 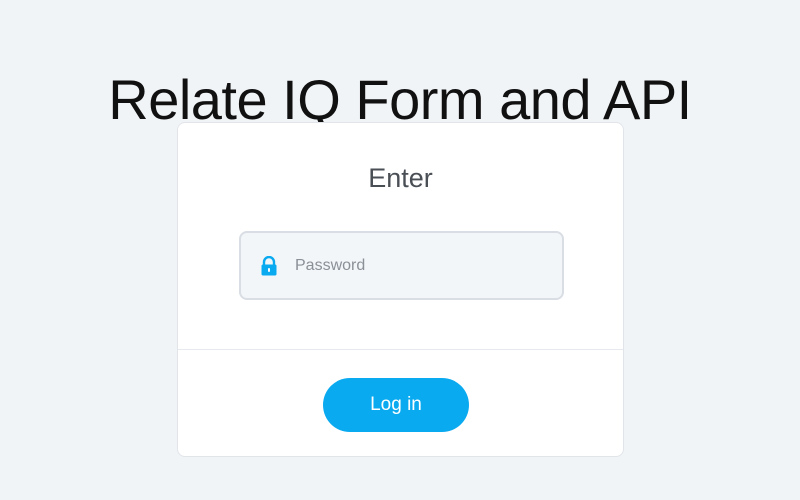 What do you see at coordinates (400, 349) in the screenshot?
I see `card-divider` at bounding box center [400, 349].